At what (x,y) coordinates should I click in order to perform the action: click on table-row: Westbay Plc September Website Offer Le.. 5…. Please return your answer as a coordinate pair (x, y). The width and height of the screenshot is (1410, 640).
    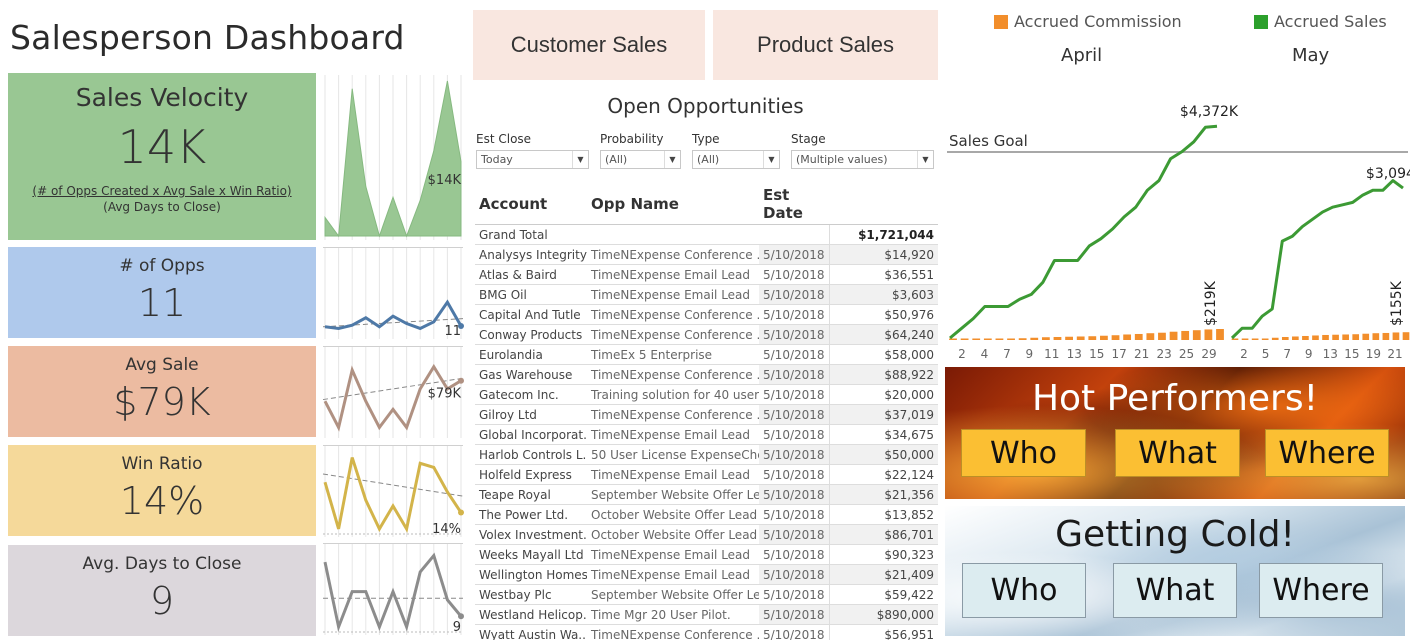
    Looking at the image, I should click on (706, 594).